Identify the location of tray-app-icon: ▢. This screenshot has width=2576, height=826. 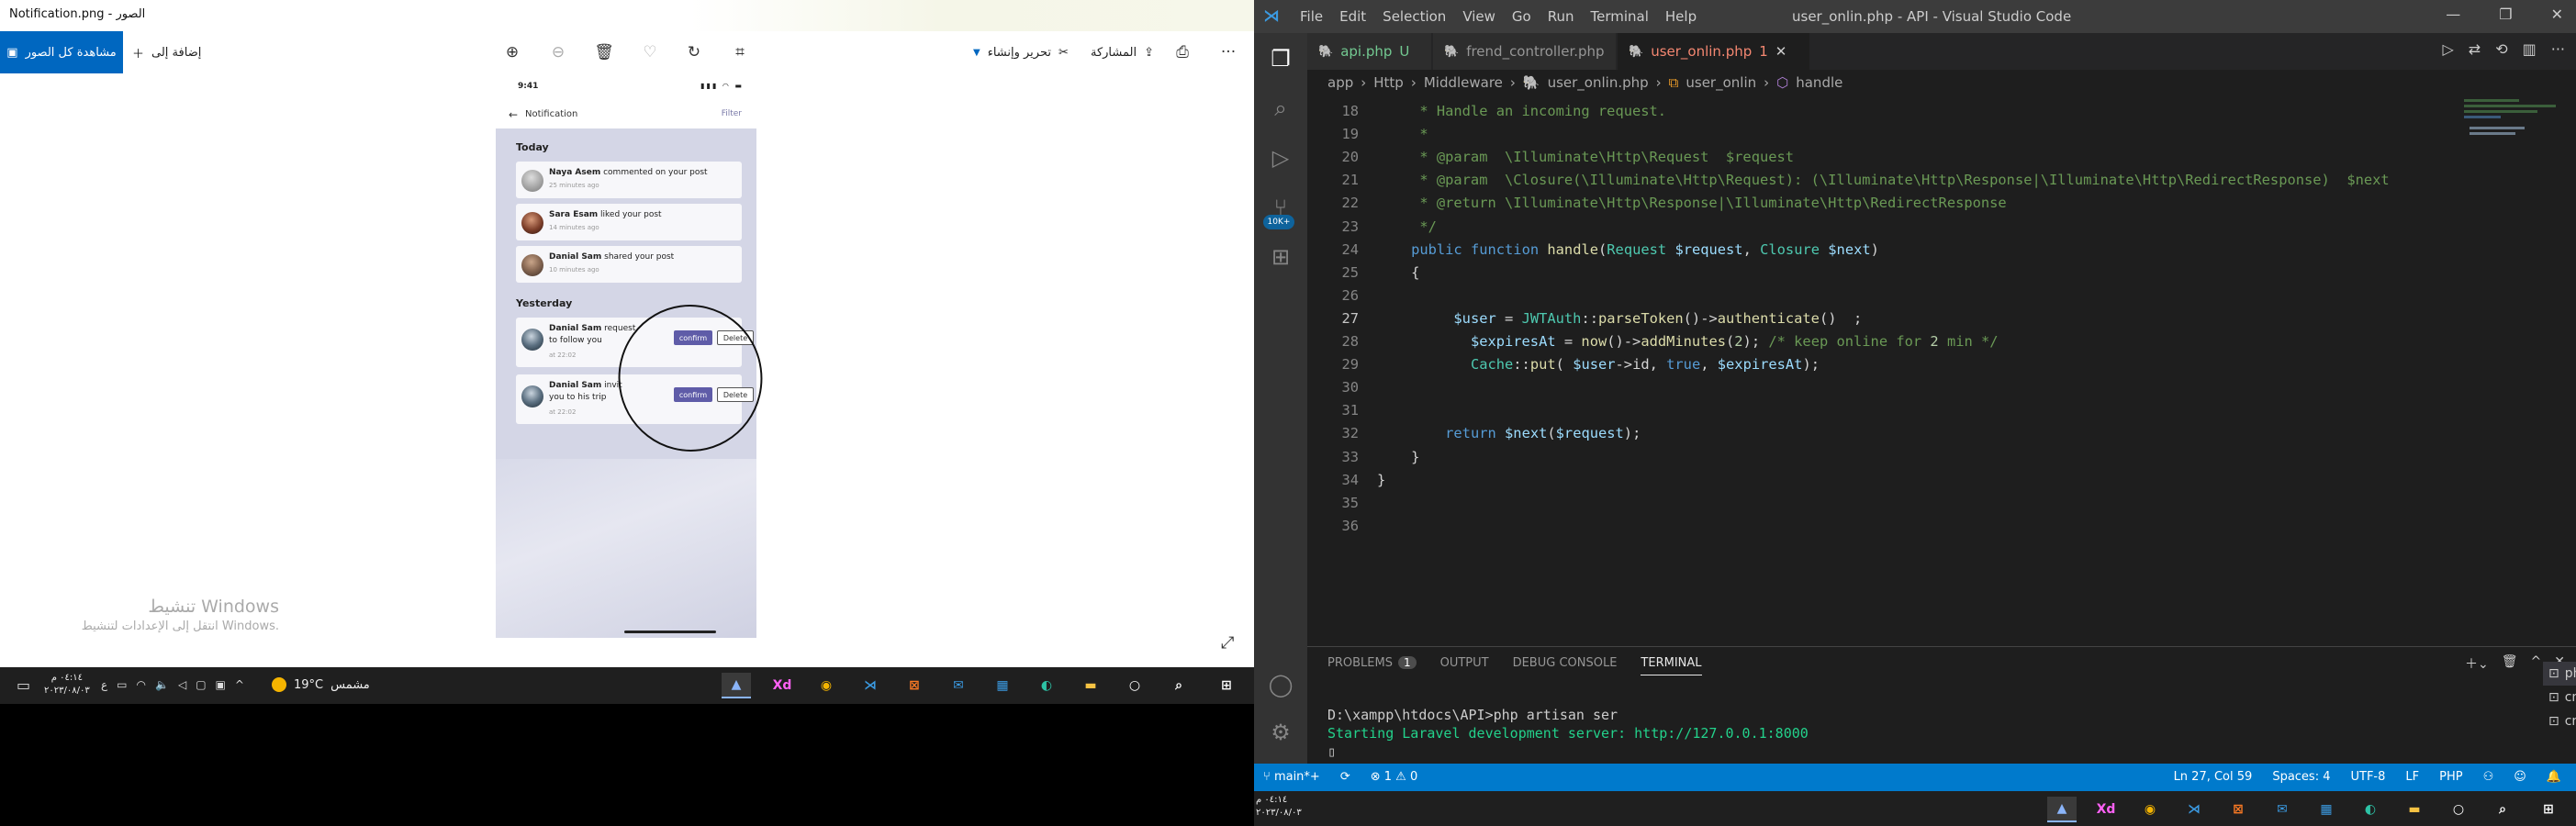
(201, 684).